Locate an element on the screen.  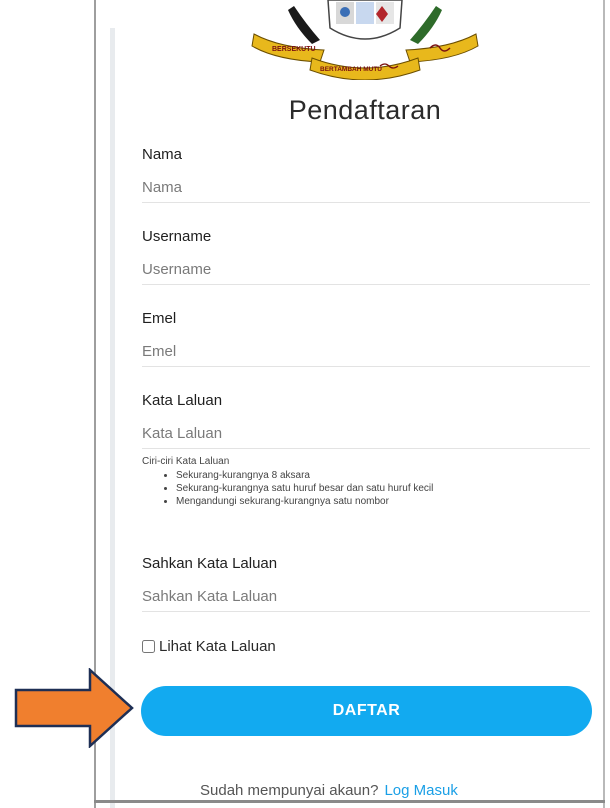
window-border-bottom is located at coordinates (349, 801).